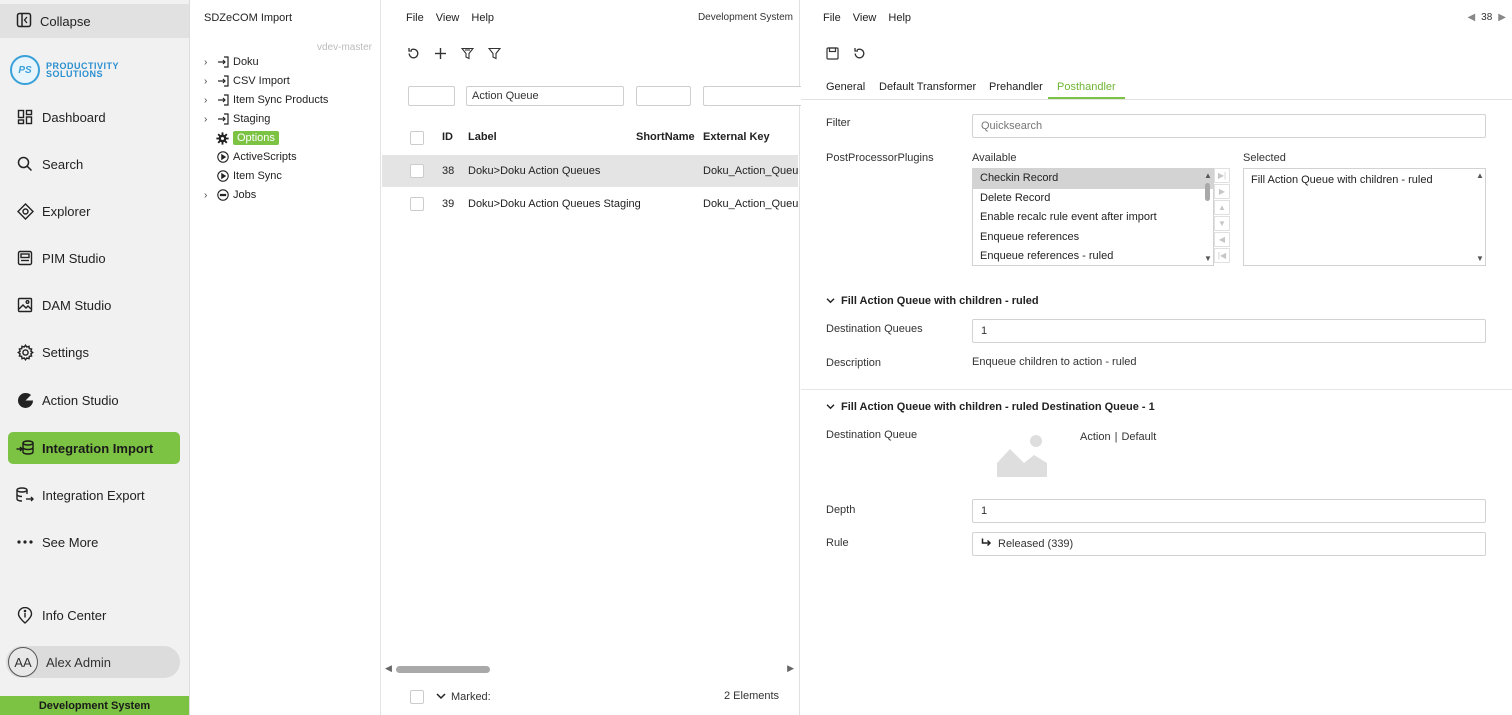  Describe the element at coordinates (94, 117) in the screenshot. I see `nav-dashboard: Dashboard` at that location.